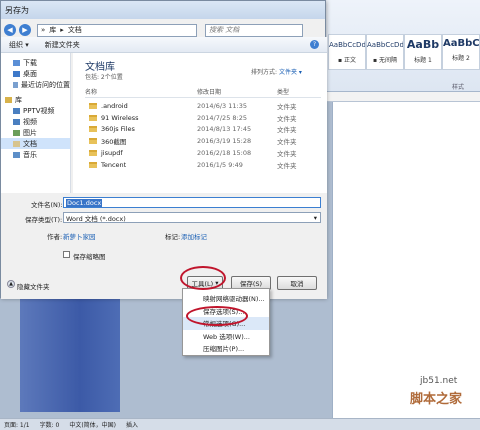 The height and width of the screenshot is (430, 480). I want to click on library-locations-link: 包括: 2个位置, so click(104, 76).